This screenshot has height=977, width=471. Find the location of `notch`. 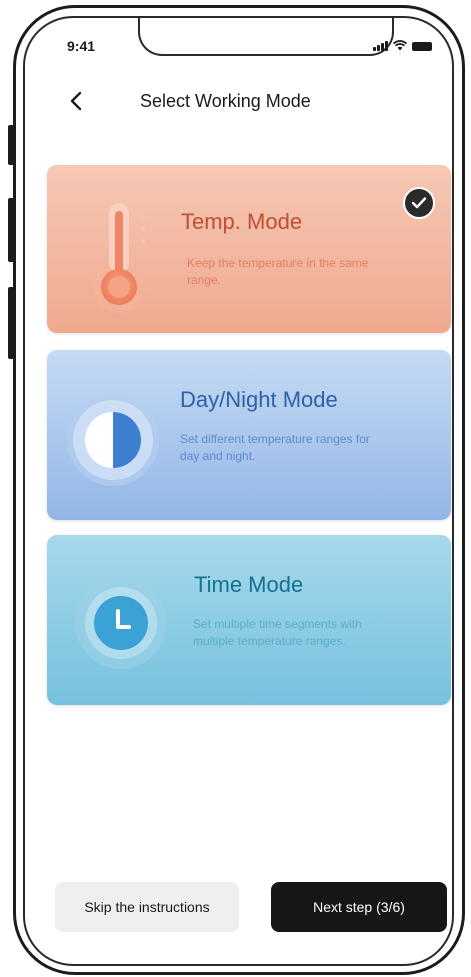

notch is located at coordinates (266, 37).